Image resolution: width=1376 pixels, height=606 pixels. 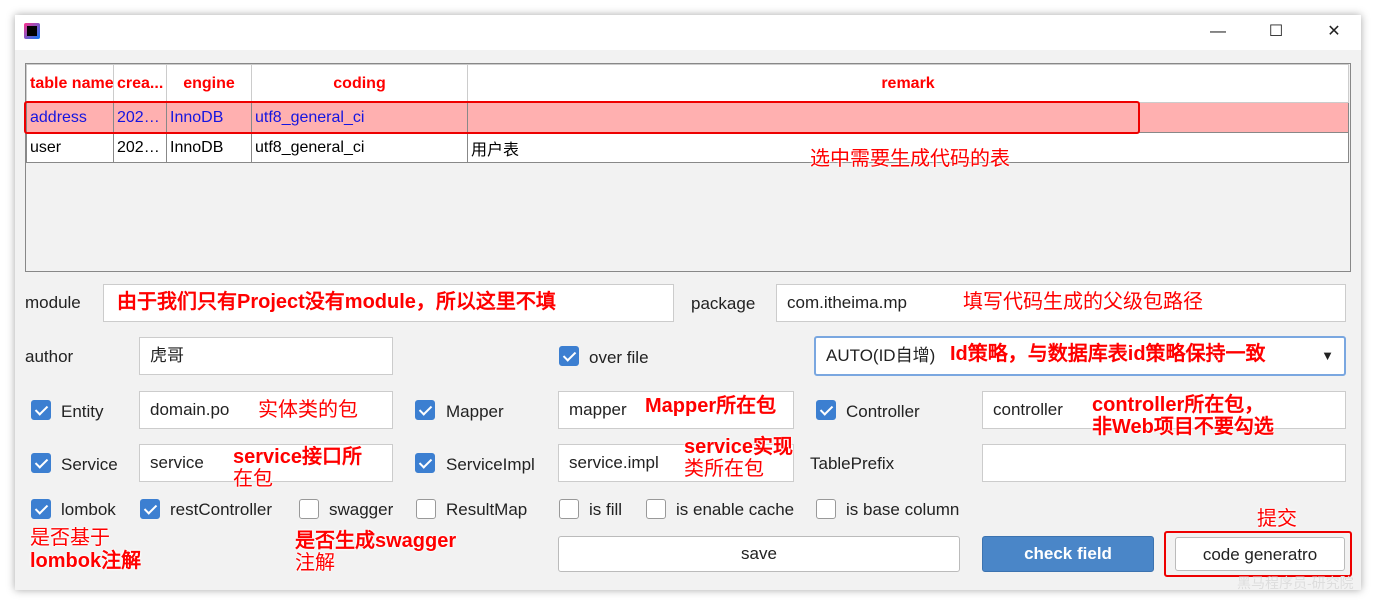 I want to click on mapper-label: Mapper, so click(x=475, y=411).